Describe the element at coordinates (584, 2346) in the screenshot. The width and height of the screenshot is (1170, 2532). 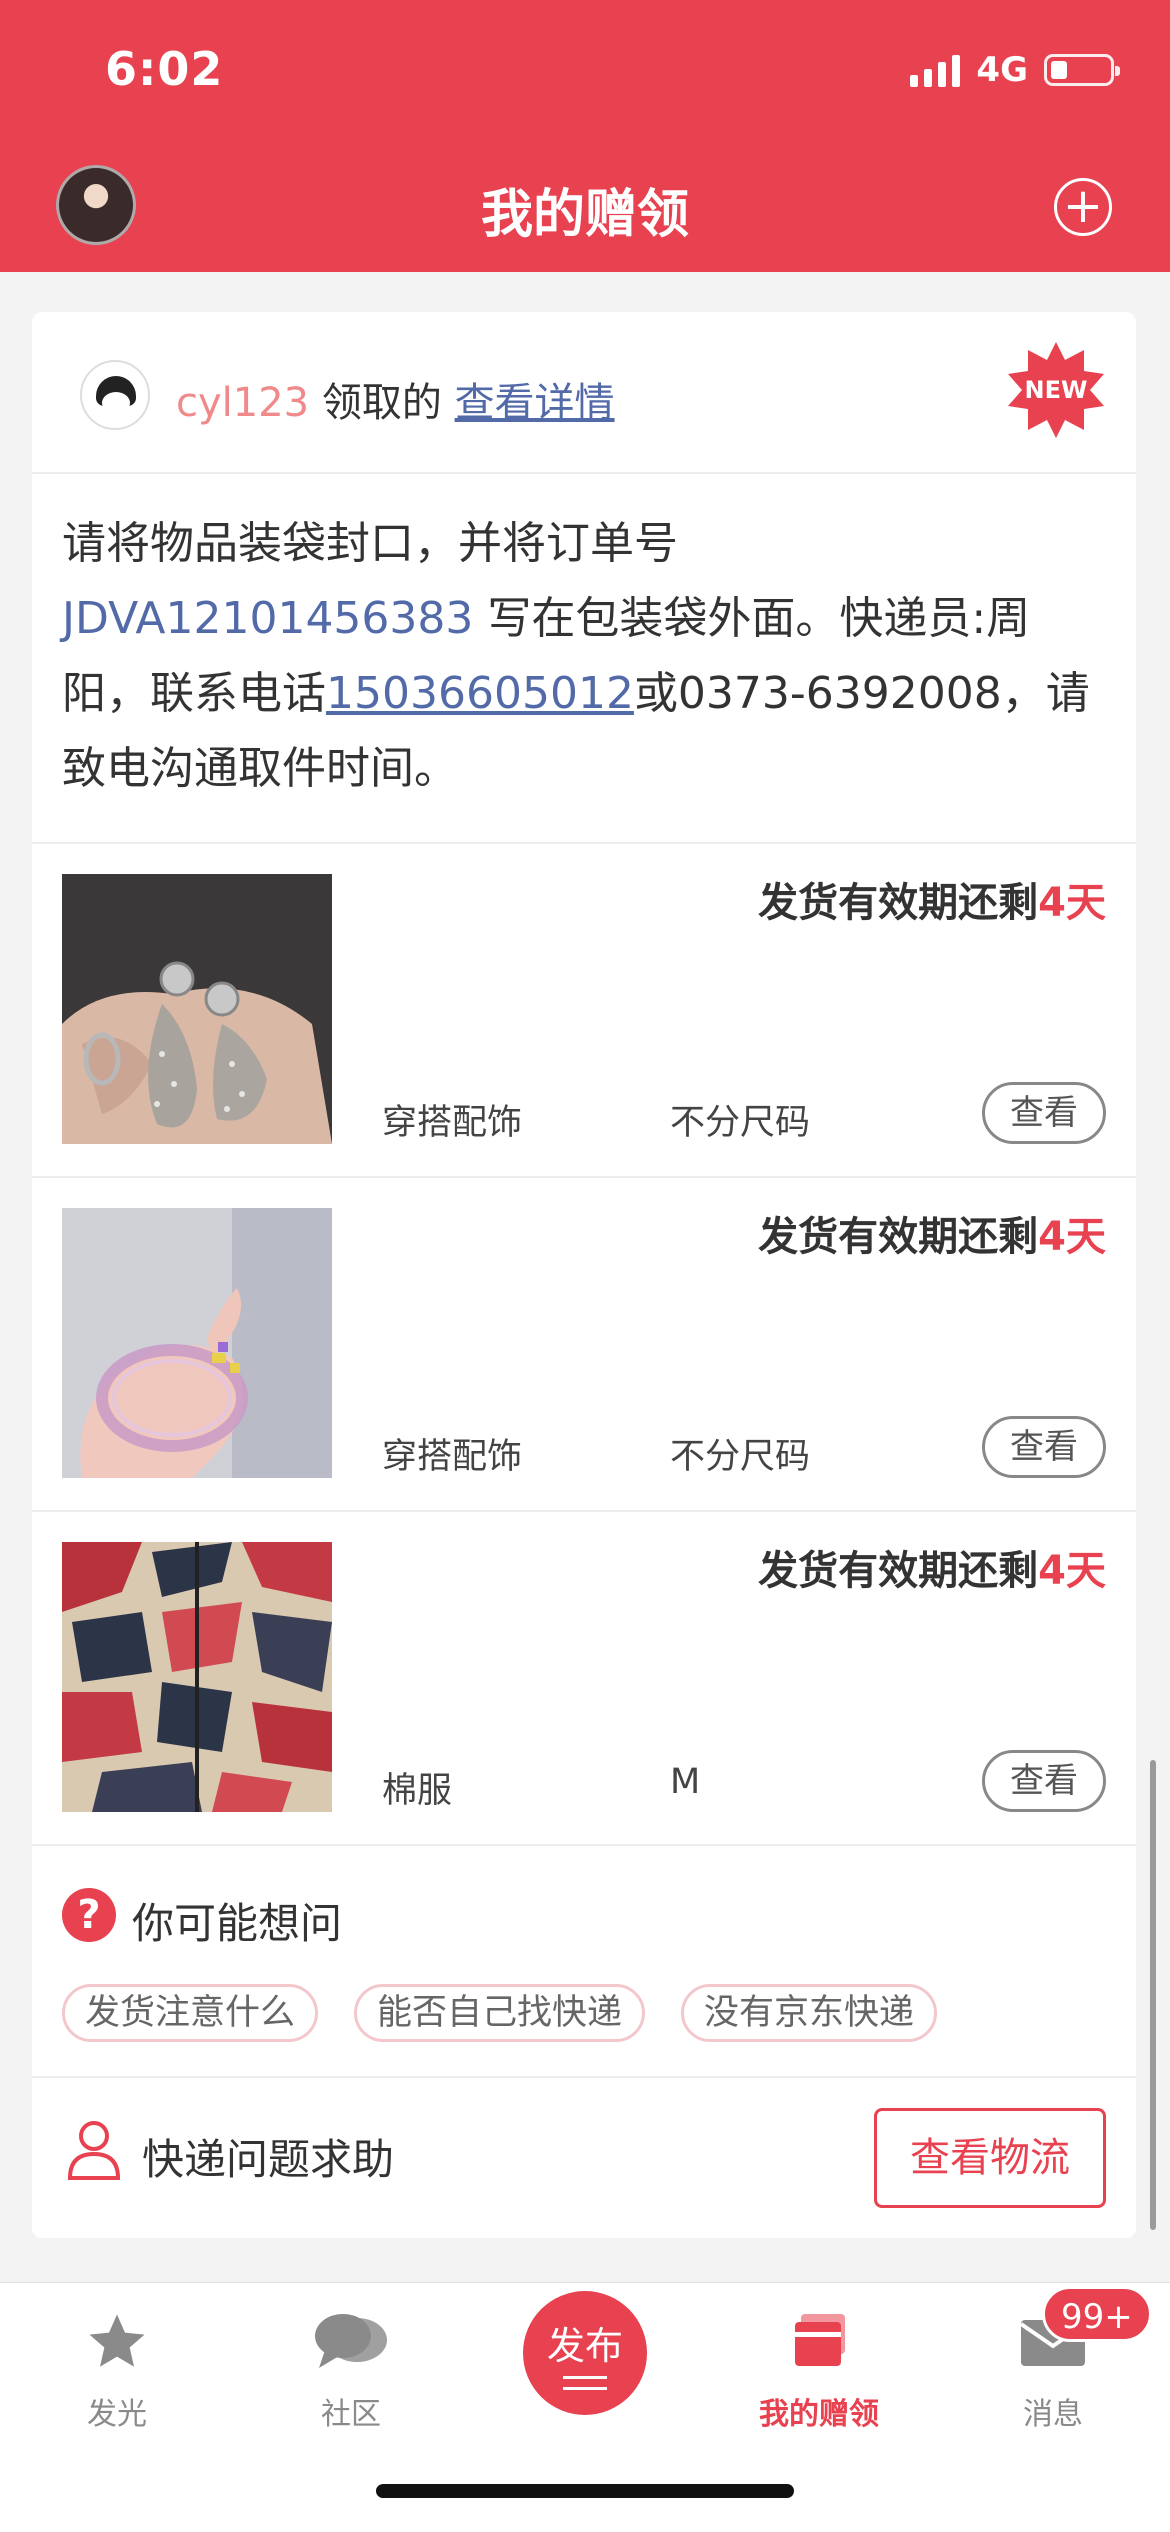
I see `publish-label: 发布` at that location.